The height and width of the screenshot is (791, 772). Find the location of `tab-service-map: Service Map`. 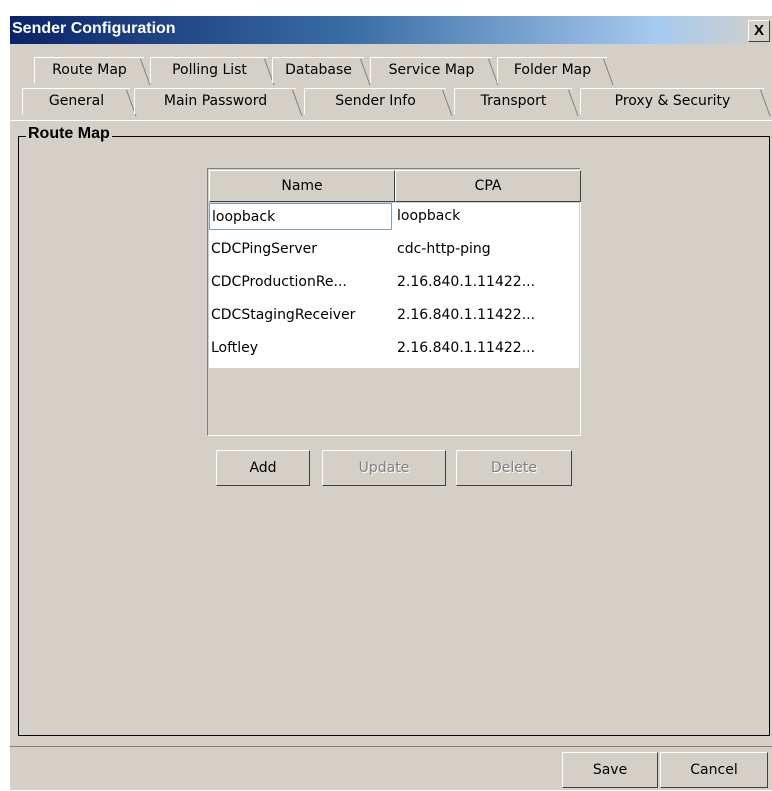

tab-service-map: Service Map is located at coordinates (431, 70).